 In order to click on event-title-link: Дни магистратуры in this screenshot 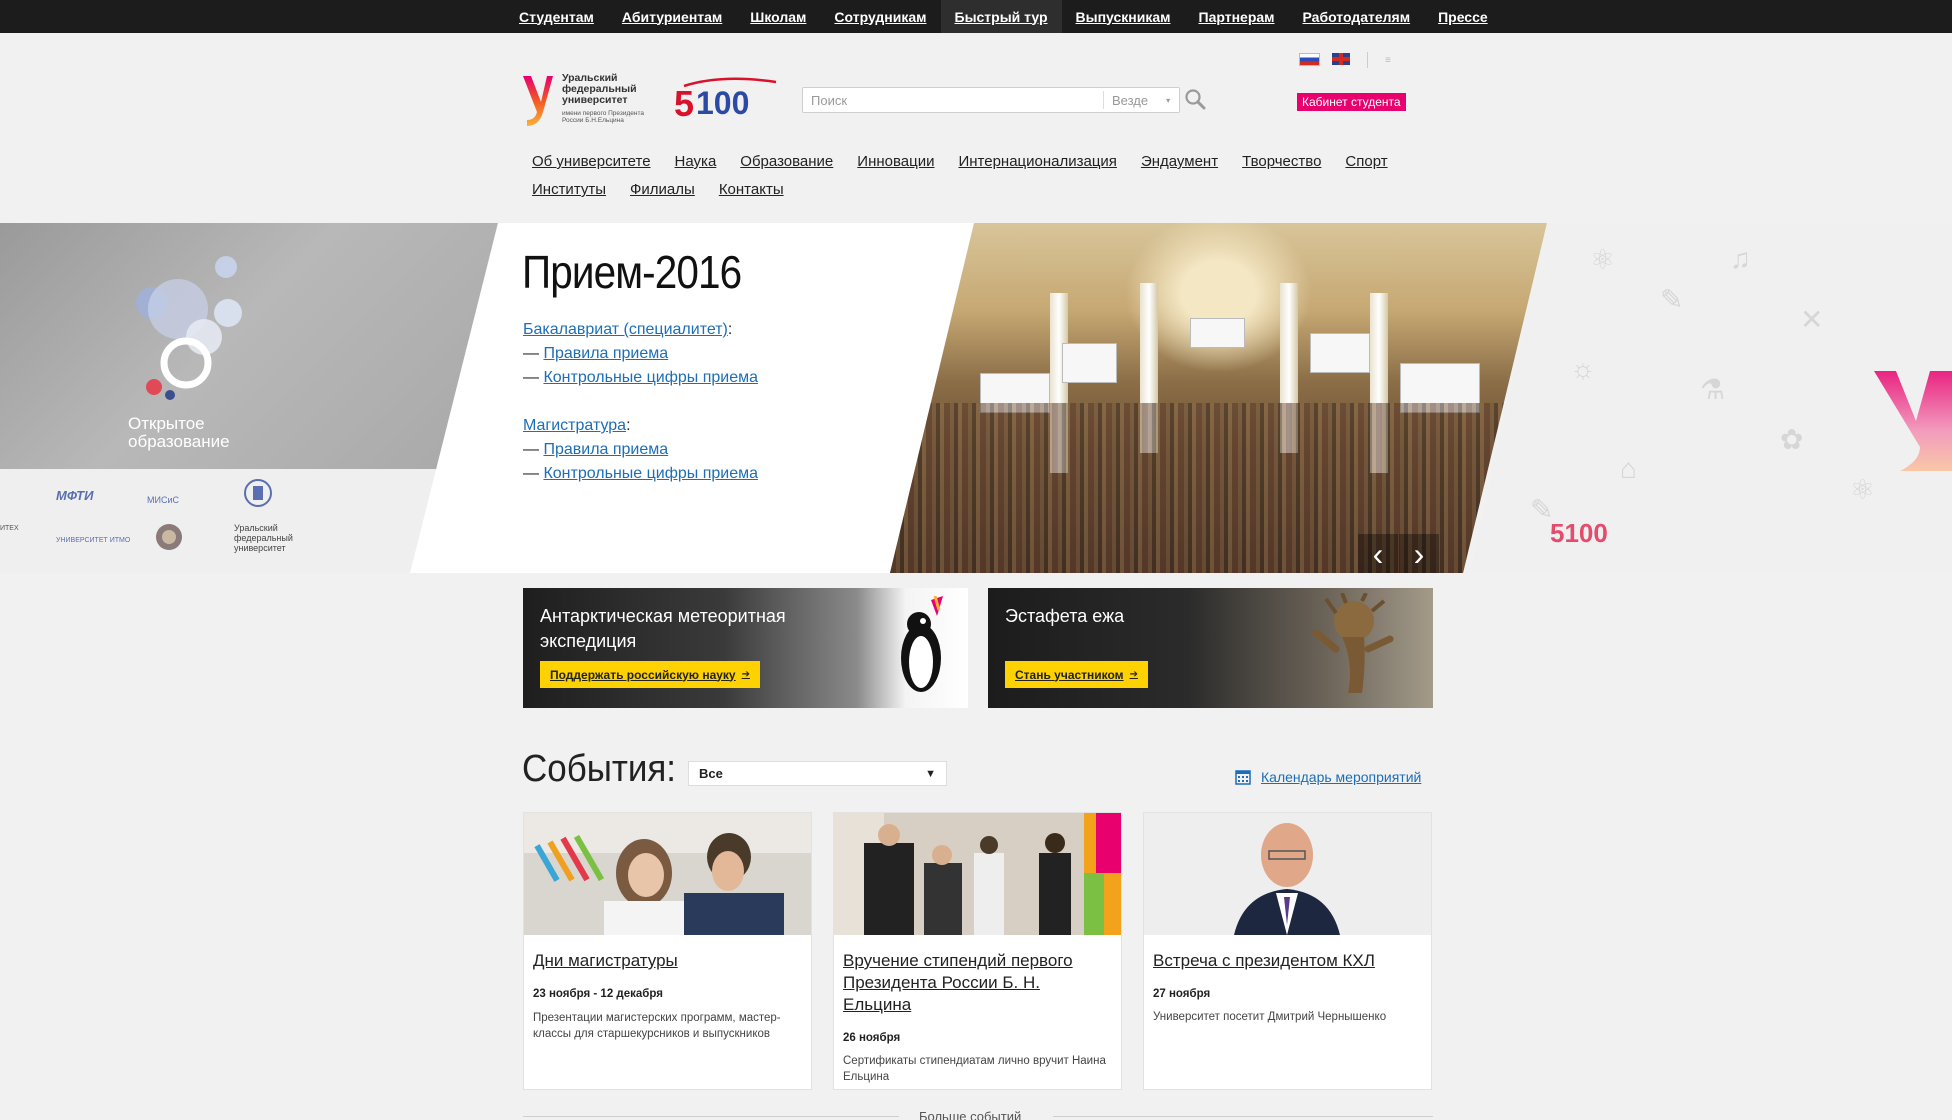, I will do `click(667, 961)`.